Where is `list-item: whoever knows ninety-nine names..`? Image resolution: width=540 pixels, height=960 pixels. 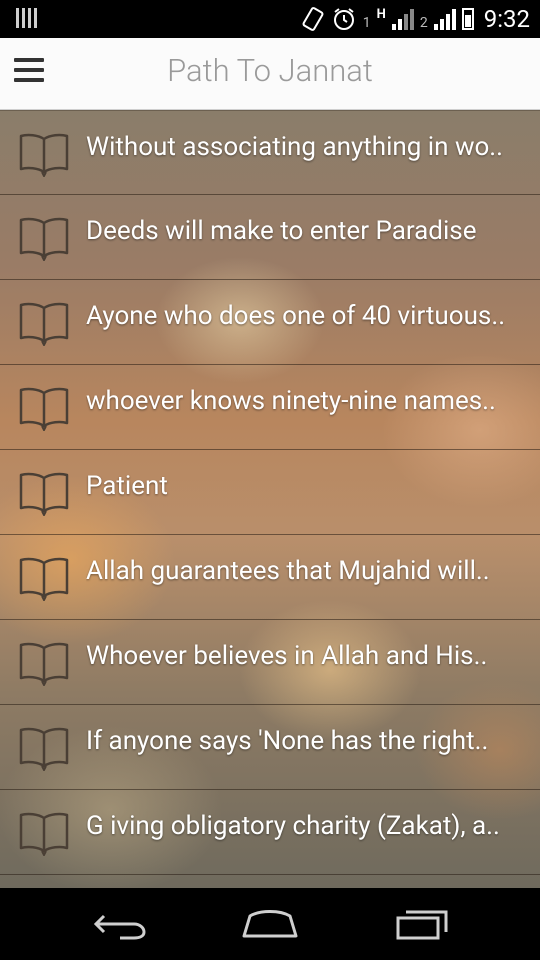 list-item: whoever knows ninety-nine names.. is located at coordinates (270, 407).